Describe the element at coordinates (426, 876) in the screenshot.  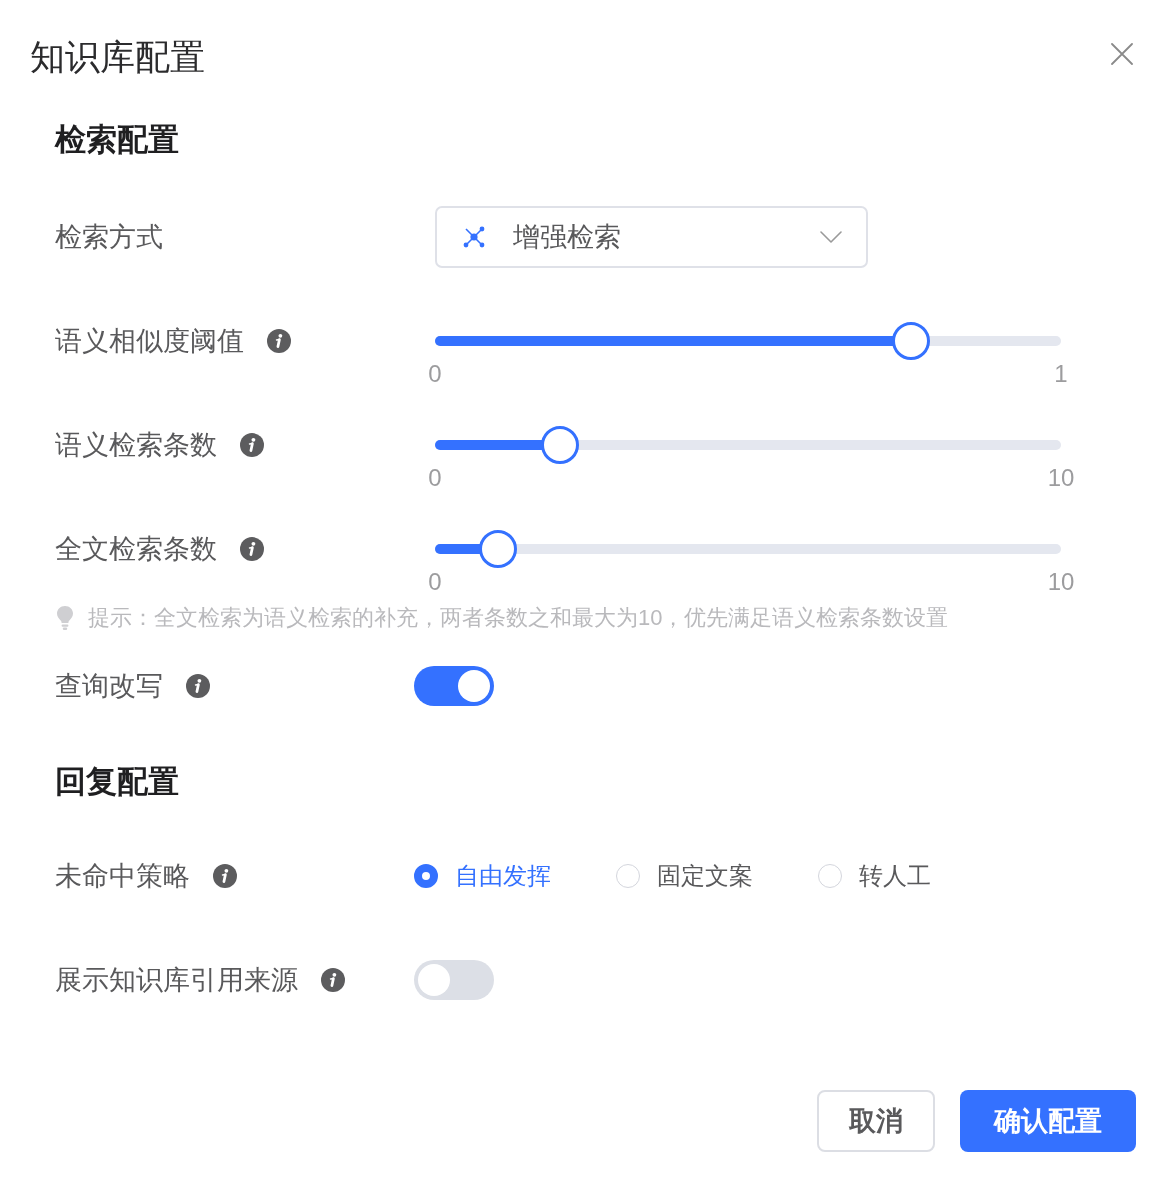
I see `radio-circle` at that location.